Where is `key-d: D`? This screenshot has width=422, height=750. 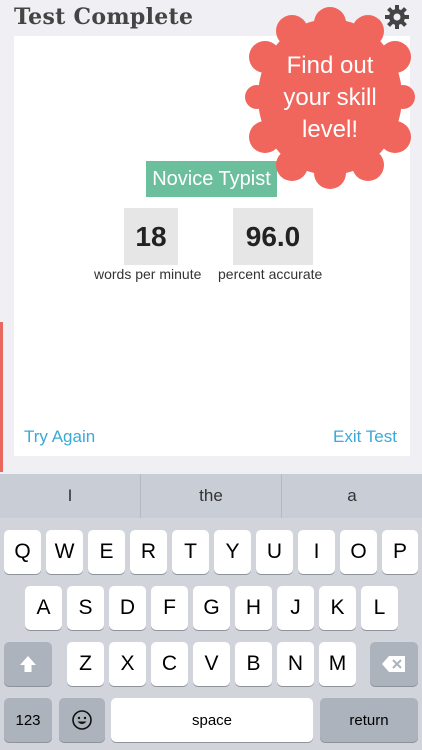
key-d: D is located at coordinates (127, 608).